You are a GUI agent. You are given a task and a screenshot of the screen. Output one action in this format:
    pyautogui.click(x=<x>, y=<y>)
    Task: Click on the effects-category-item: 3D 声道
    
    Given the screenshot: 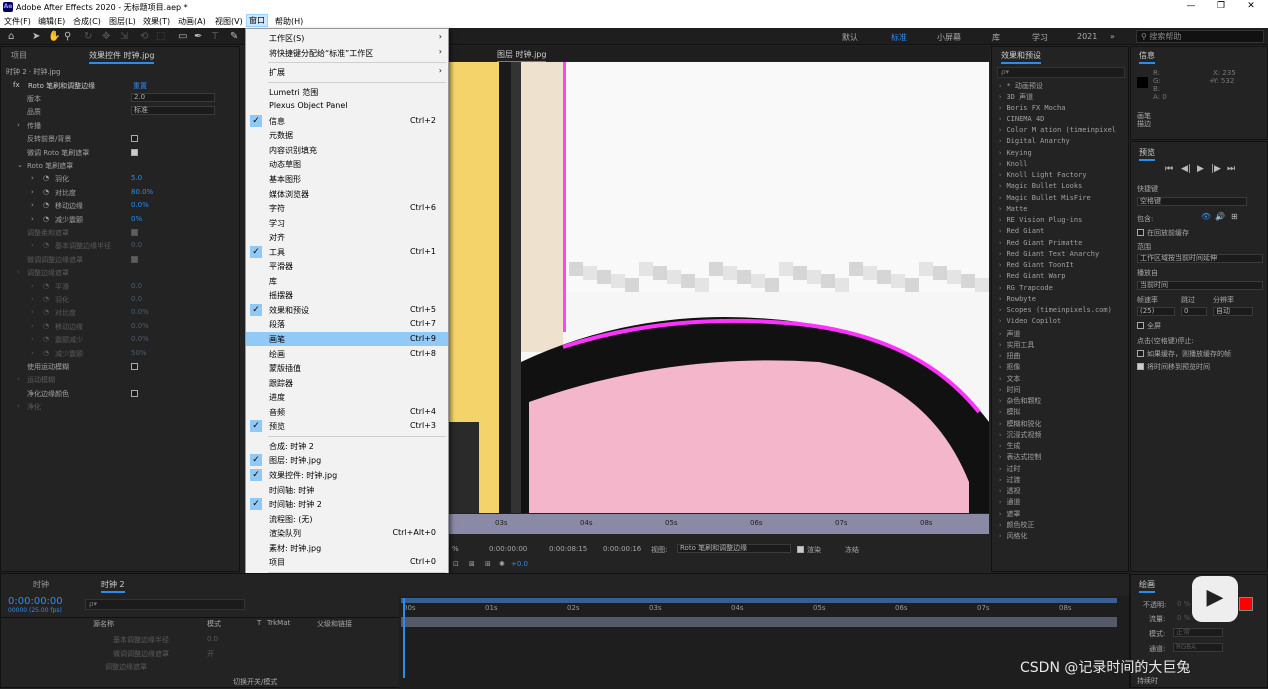 What is the action you would take?
    pyautogui.click(x=1015, y=97)
    